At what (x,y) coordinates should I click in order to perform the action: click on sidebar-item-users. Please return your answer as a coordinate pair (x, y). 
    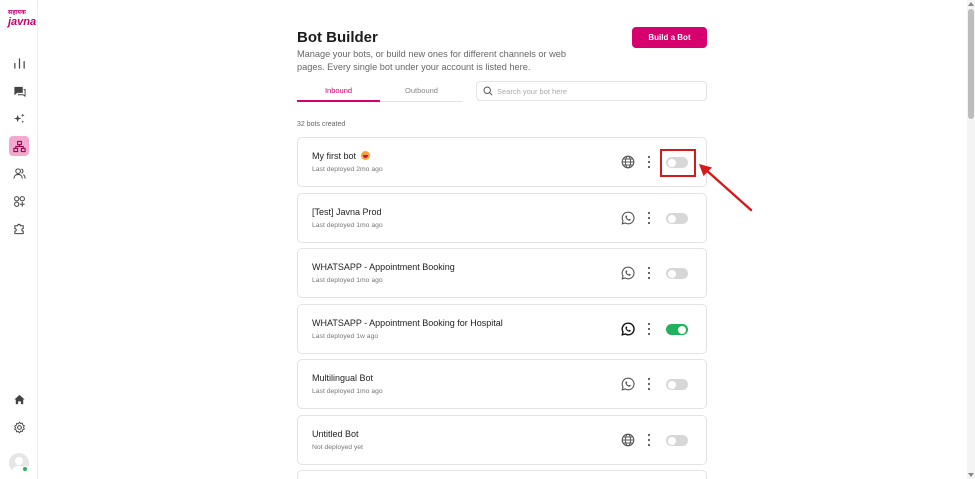
    Looking at the image, I should click on (19, 173).